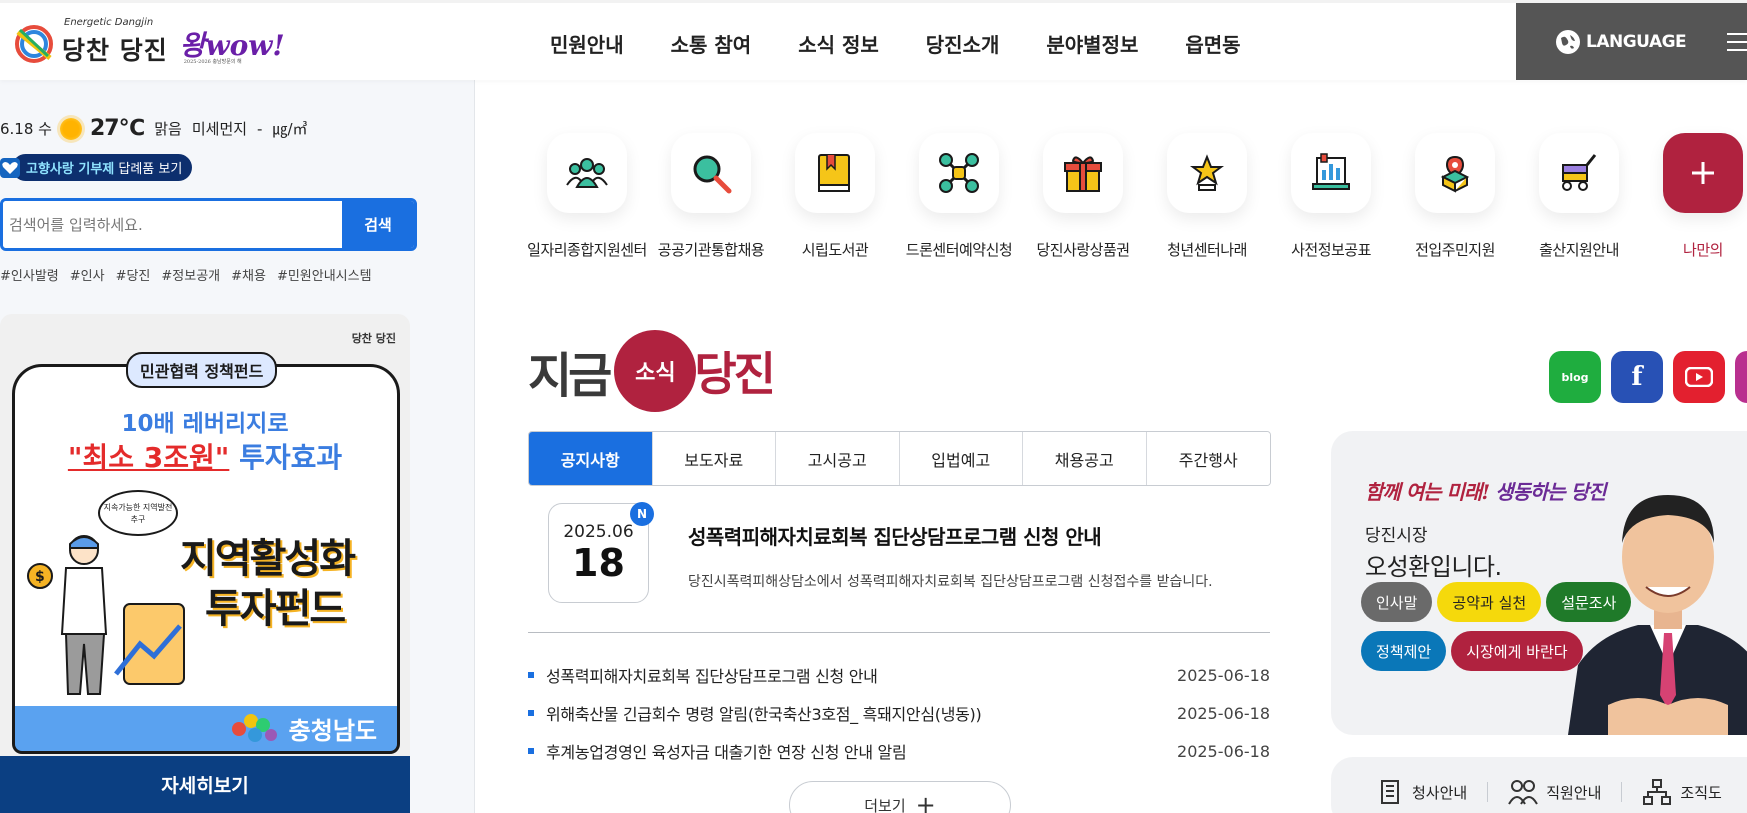  I want to click on weather-condition: 맑음, so click(168, 129).